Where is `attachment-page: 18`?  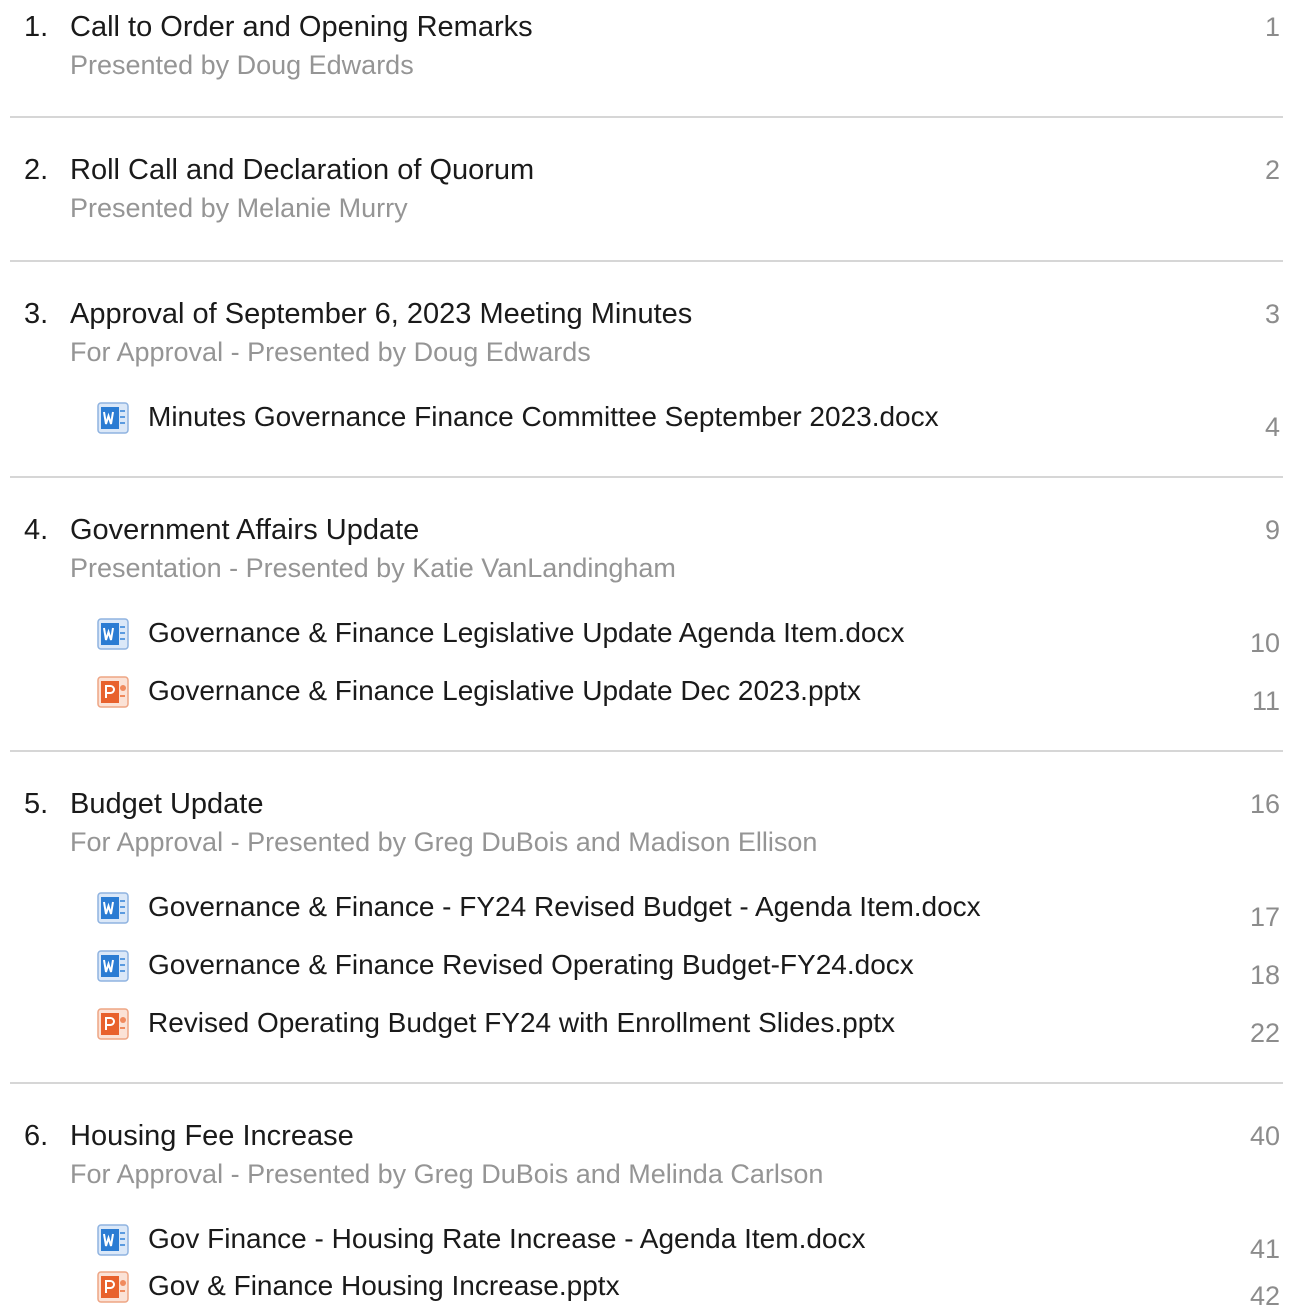
attachment-page: 18 is located at coordinates (1264, 975).